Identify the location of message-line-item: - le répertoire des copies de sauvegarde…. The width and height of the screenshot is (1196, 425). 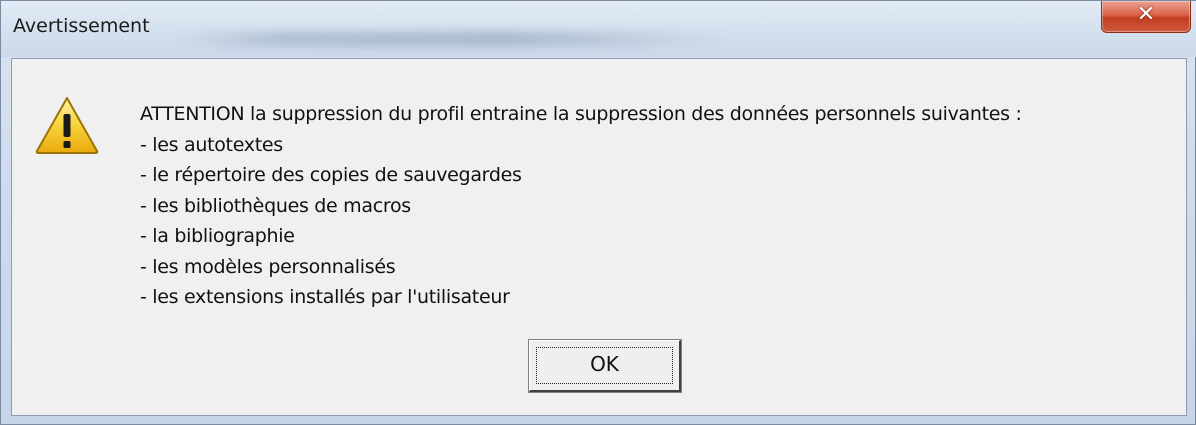
(331, 175).